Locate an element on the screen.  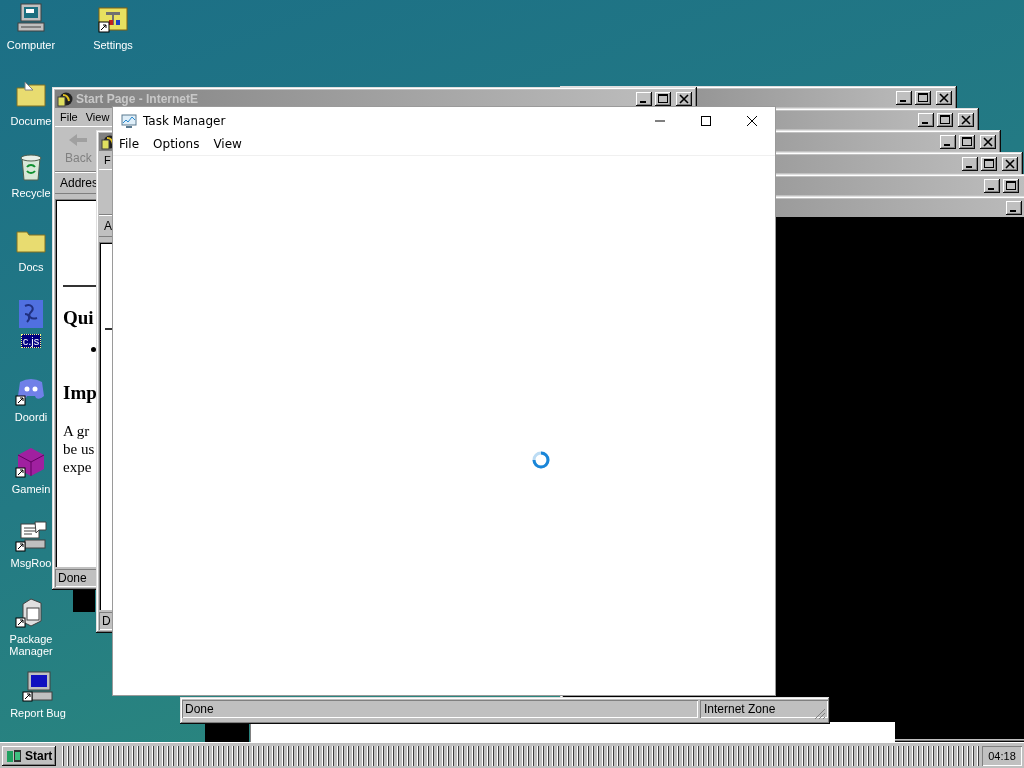
heading: Qui is located at coordinates (79, 318).